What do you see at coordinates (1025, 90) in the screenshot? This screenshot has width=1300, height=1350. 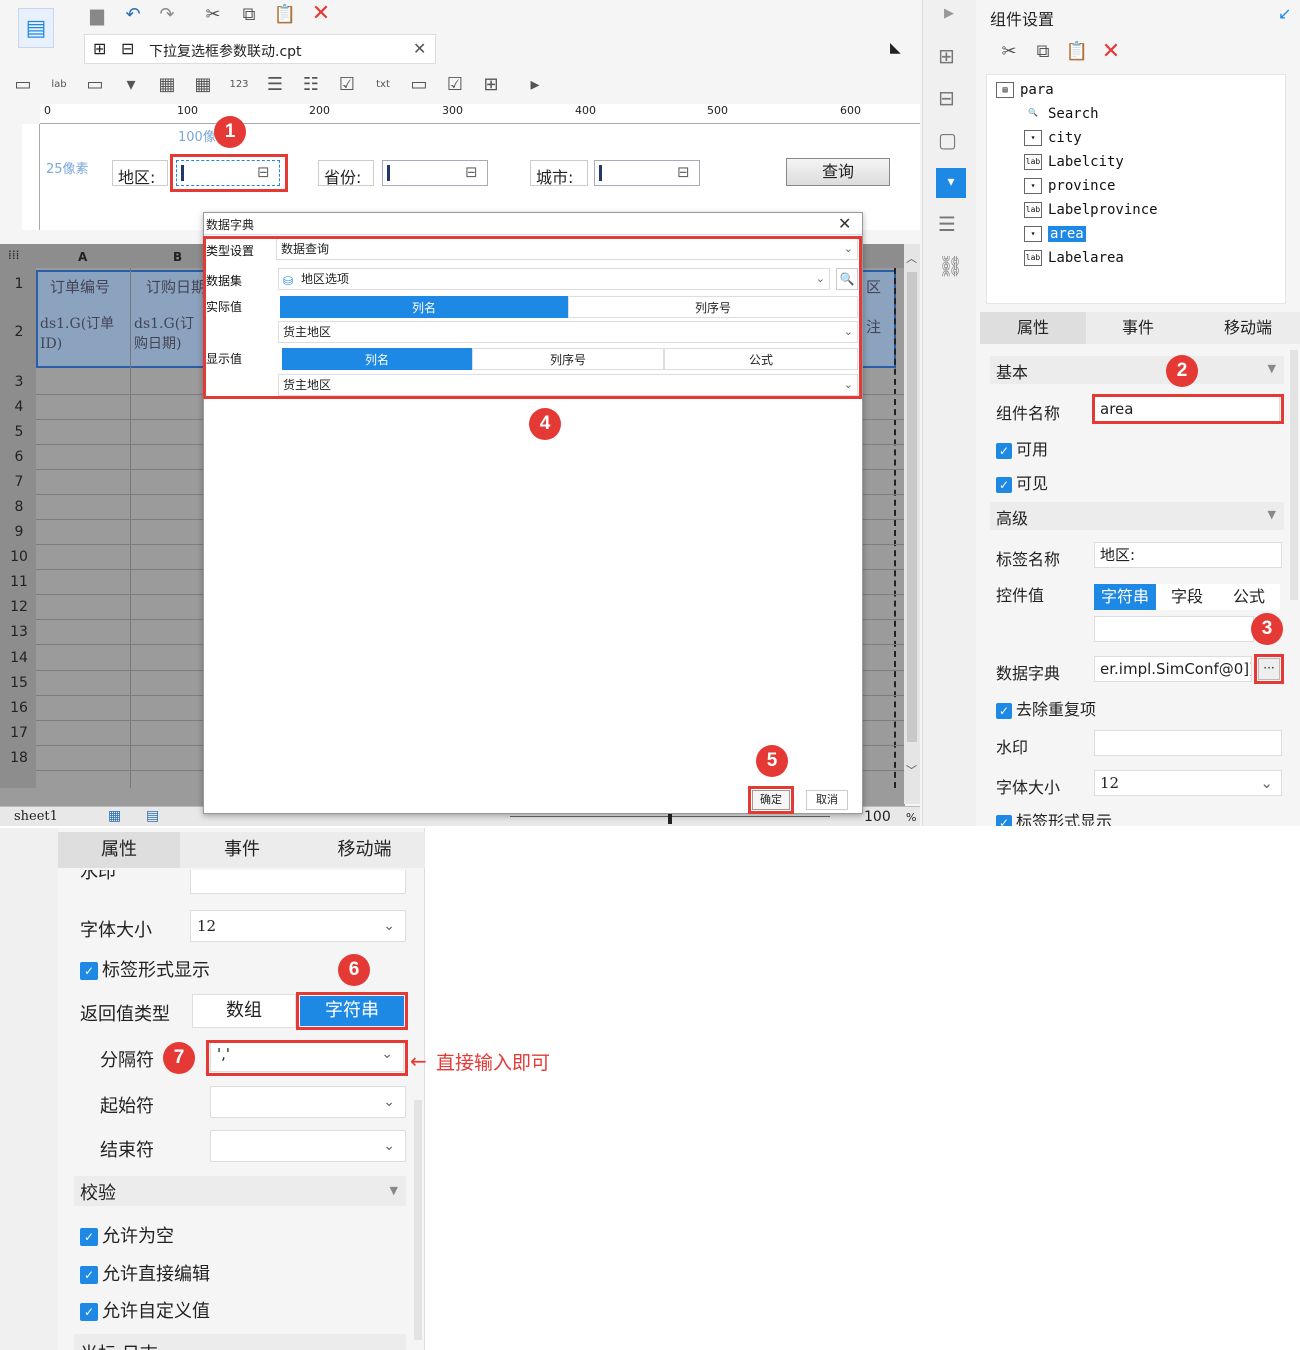 I see `tree-root: ▤ para` at bounding box center [1025, 90].